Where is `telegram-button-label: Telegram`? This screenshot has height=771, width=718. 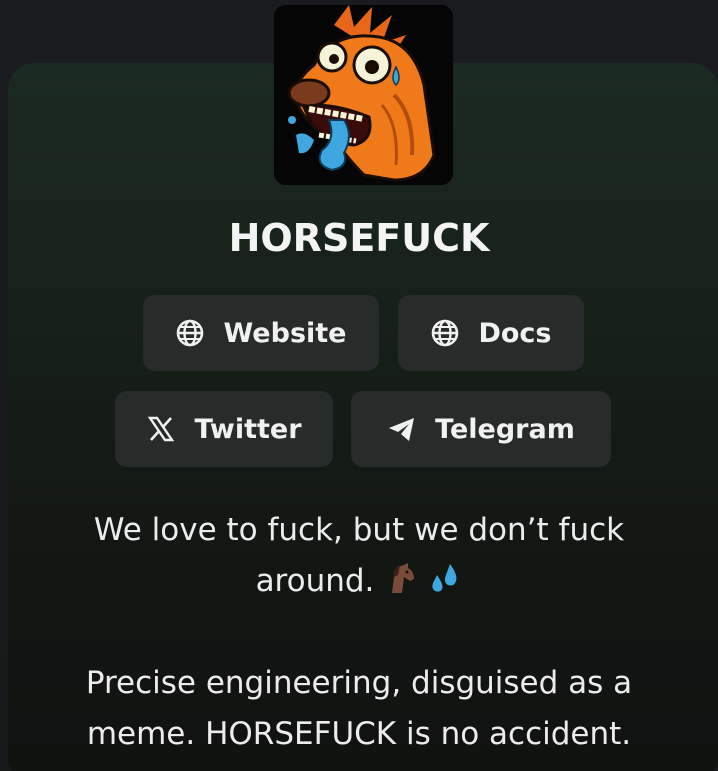
telegram-button-label: Telegram is located at coordinates (505, 429).